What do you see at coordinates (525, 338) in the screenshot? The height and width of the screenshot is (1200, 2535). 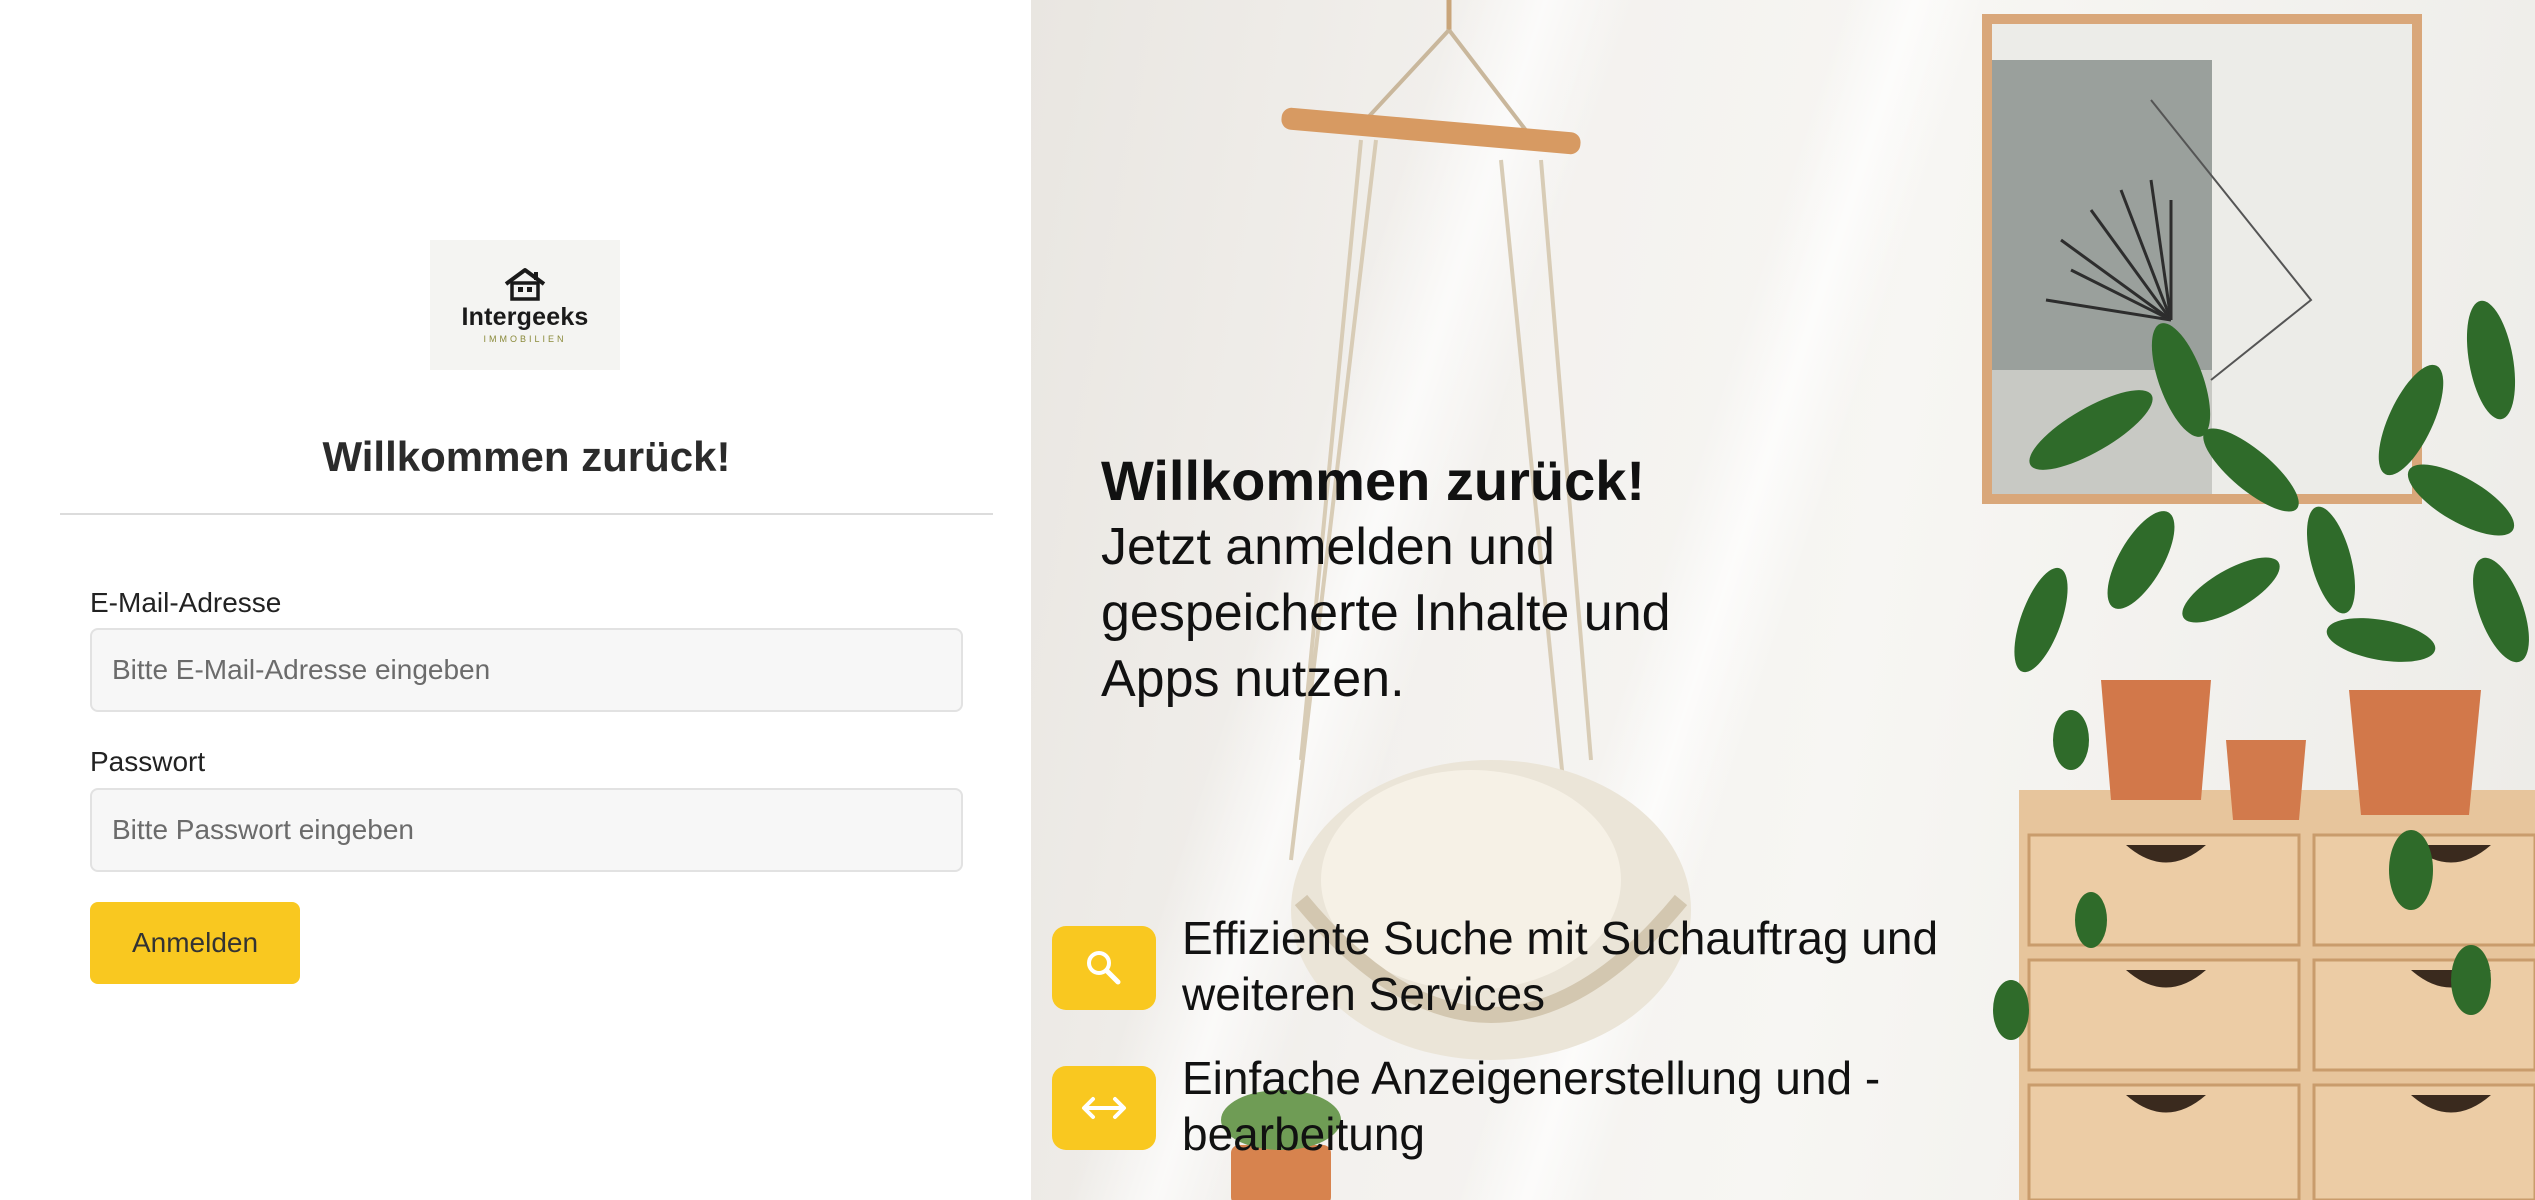 I see `logo-tagline: IMMOBILIEN` at bounding box center [525, 338].